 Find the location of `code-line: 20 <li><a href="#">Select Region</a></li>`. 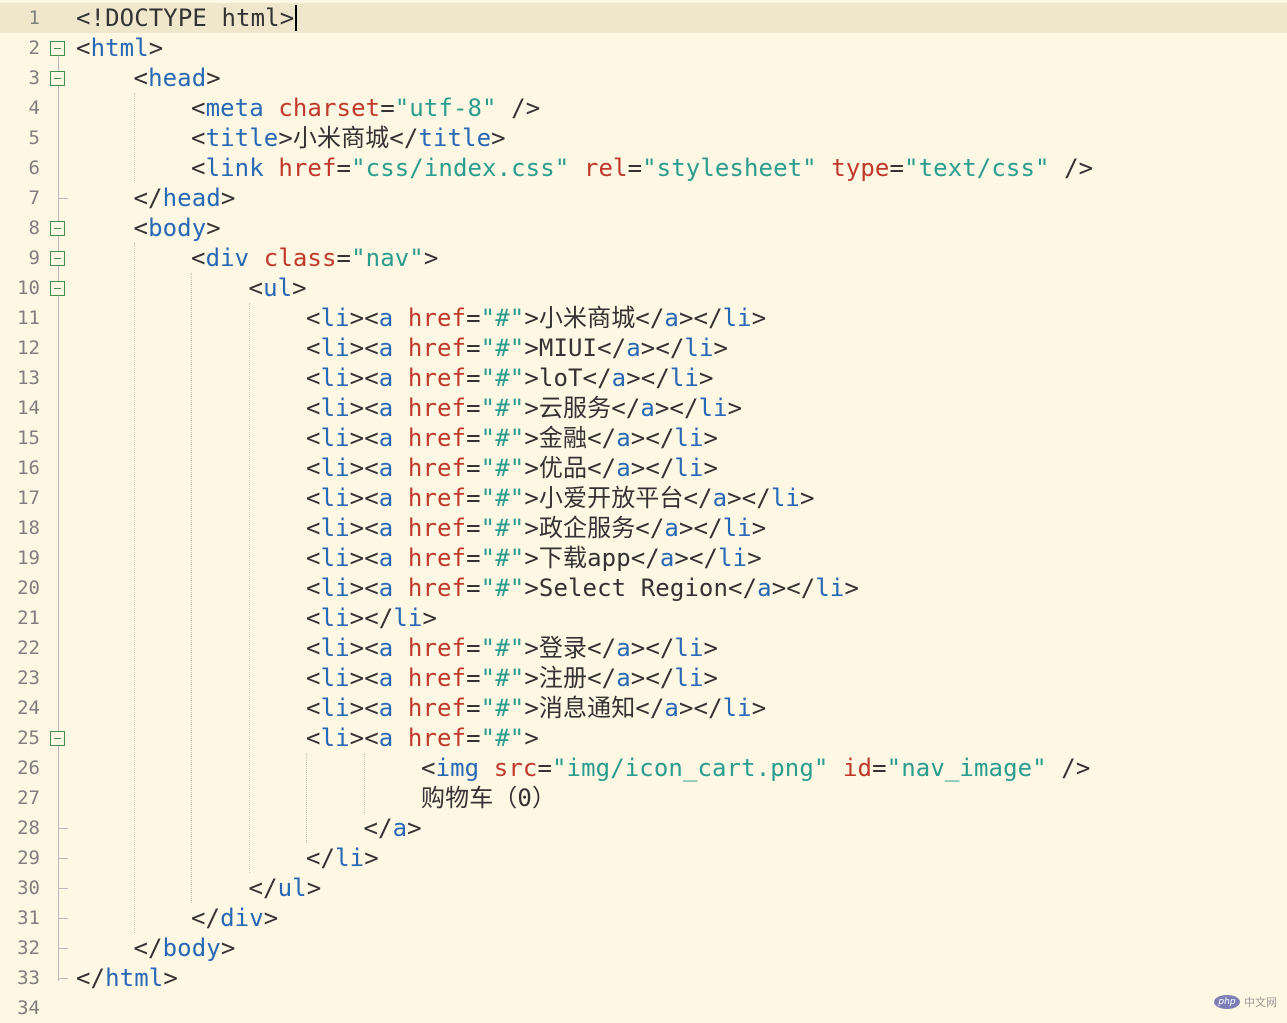

code-line: 20 <li><a href="#">Select Region</a></li> is located at coordinates (643, 588).